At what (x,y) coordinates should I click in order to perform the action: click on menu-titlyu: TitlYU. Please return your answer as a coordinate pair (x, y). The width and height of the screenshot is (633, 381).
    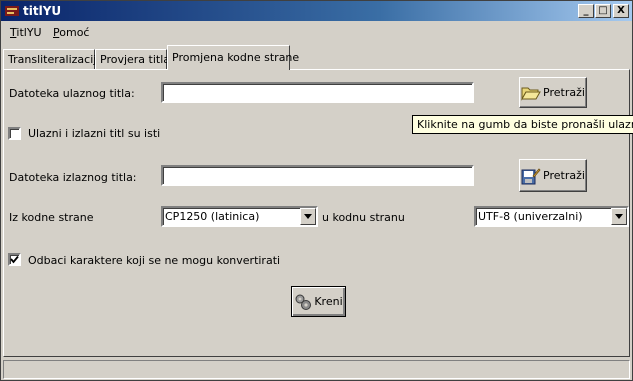
    Looking at the image, I should click on (26, 32).